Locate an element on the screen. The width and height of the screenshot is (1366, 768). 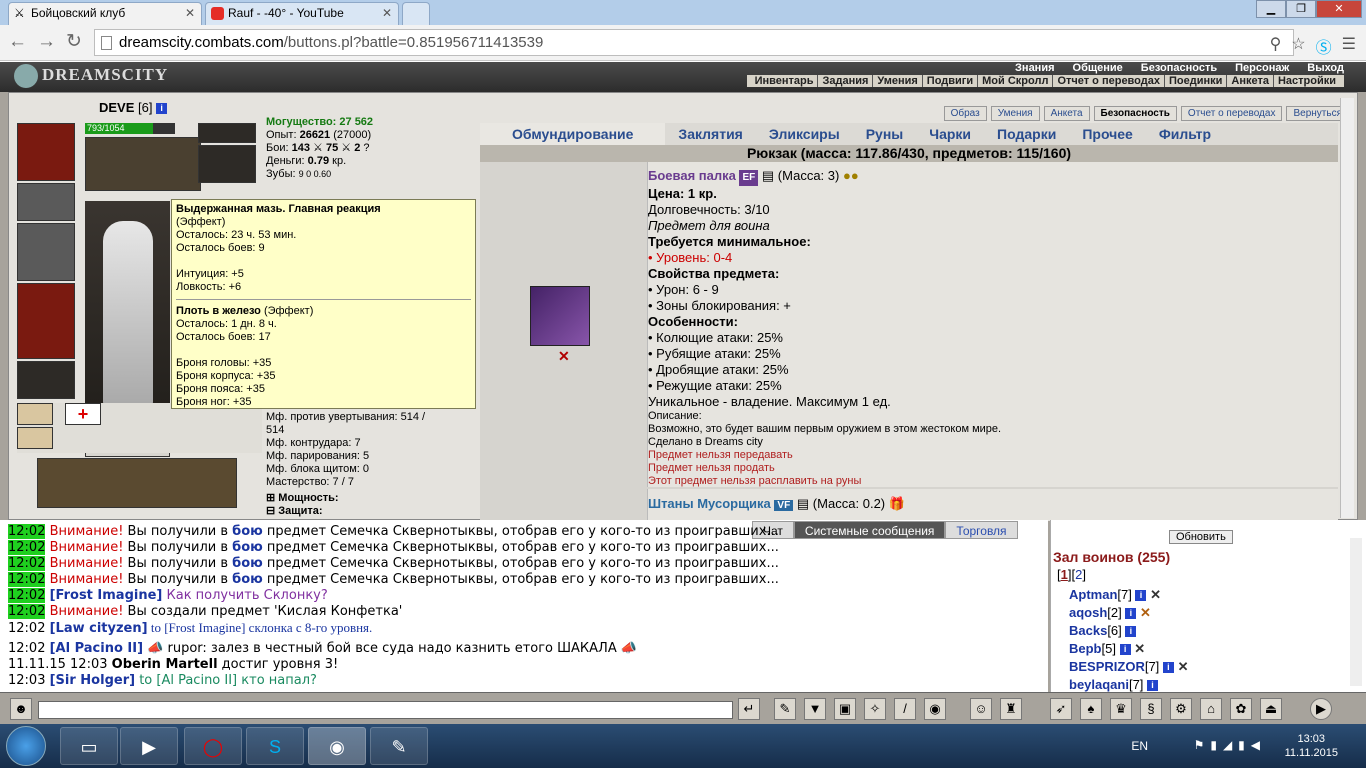
tab-youtube: Rauf - -40° - YouTube ✕ is located at coordinates (302, 13).